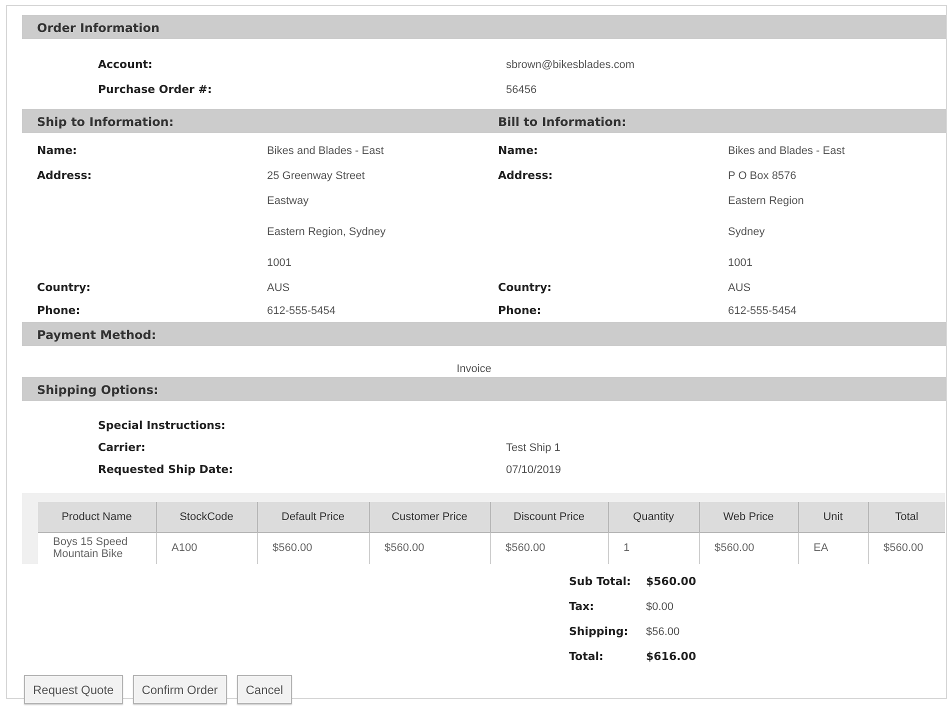 Image resolution: width=949 pixels, height=713 pixels. Describe the element at coordinates (316, 176) in the screenshot. I see `field-value: 25 Greenway Street` at that location.